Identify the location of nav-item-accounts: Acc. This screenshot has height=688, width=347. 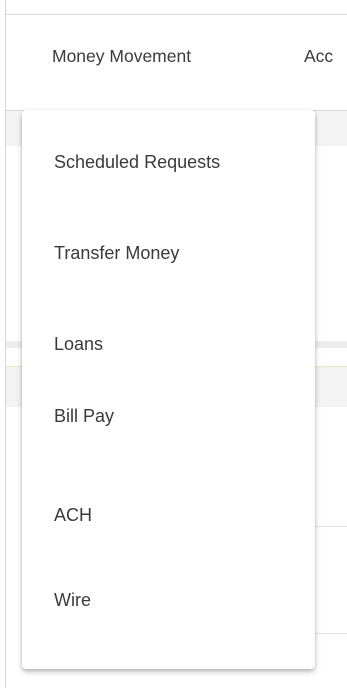
(318, 56).